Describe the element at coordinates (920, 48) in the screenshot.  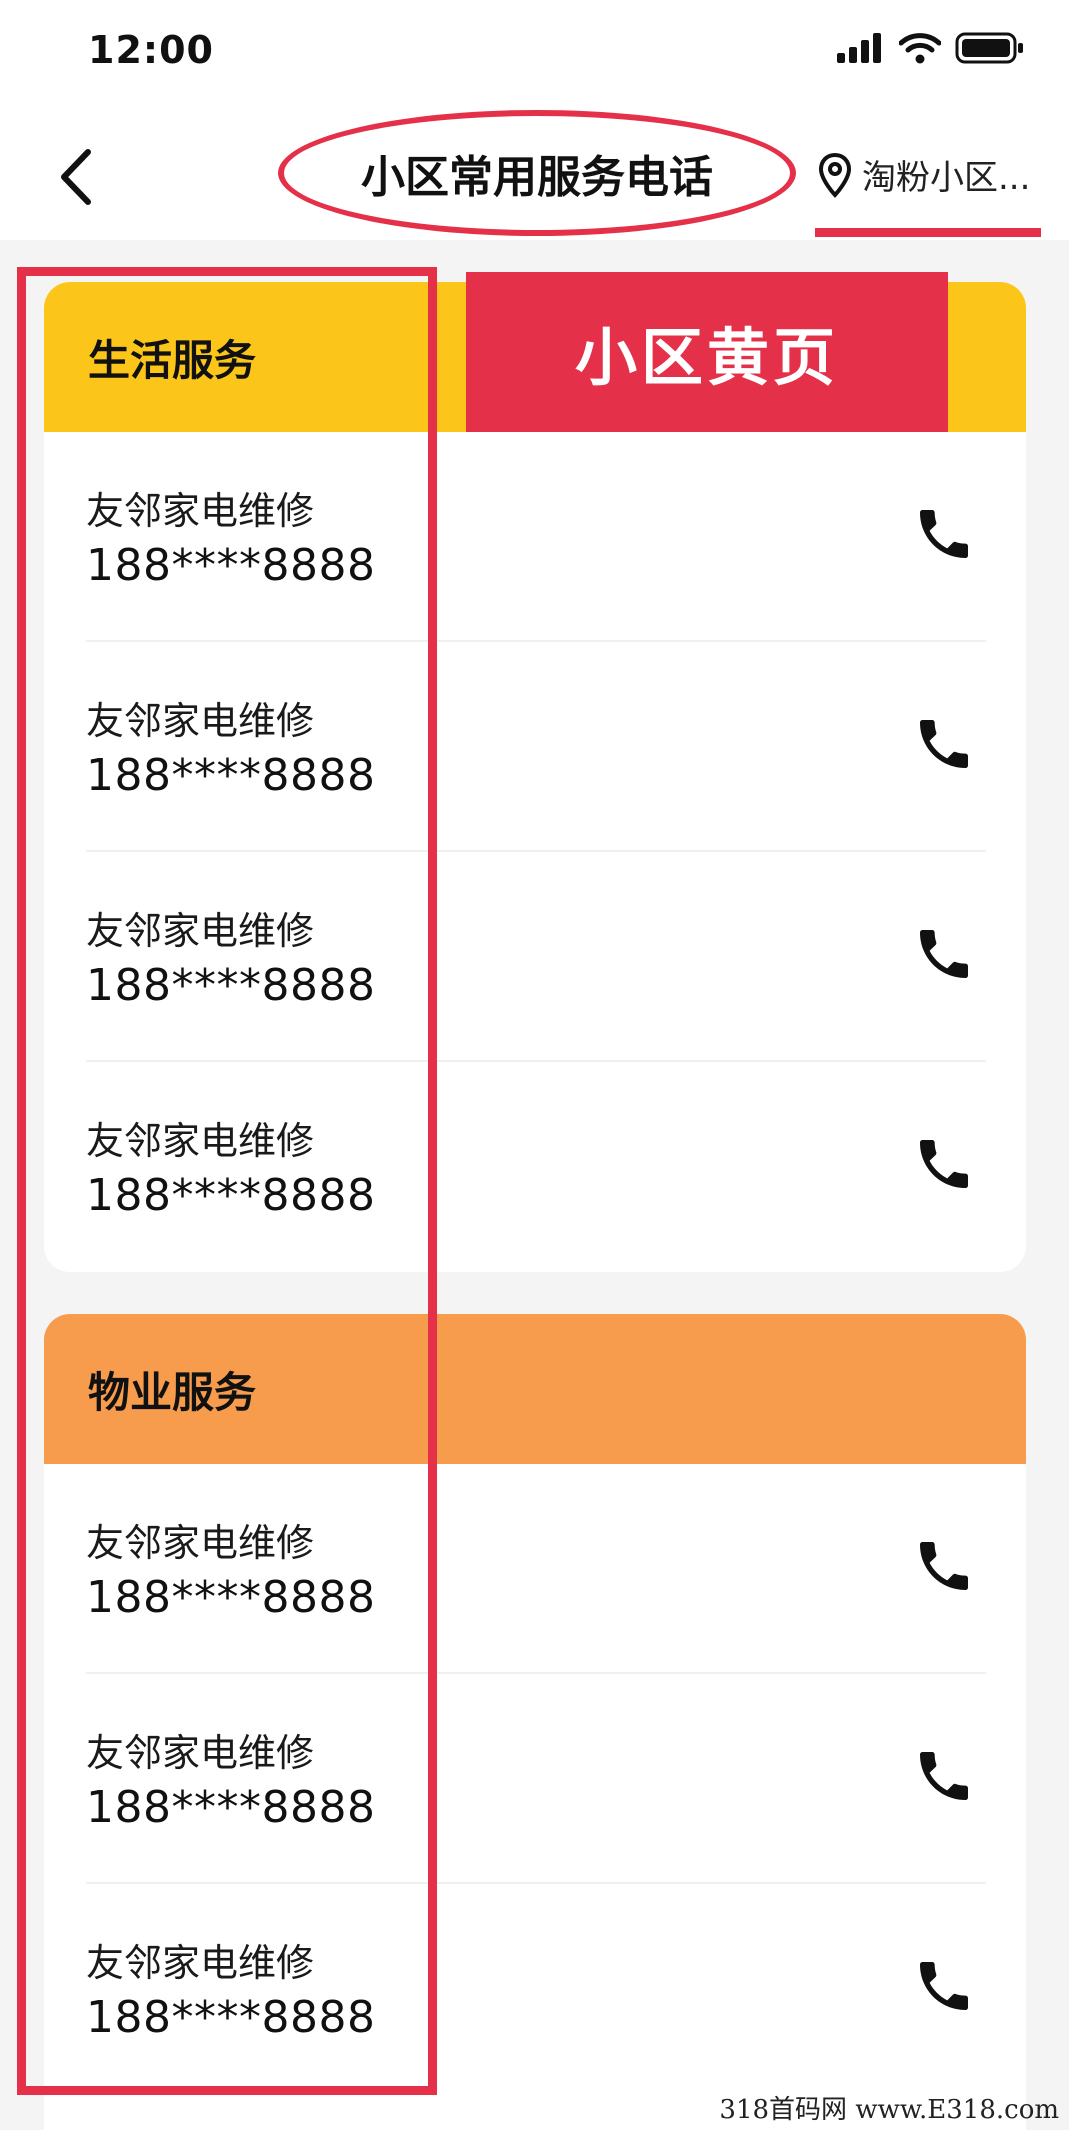
I see `wifi-icon` at that location.